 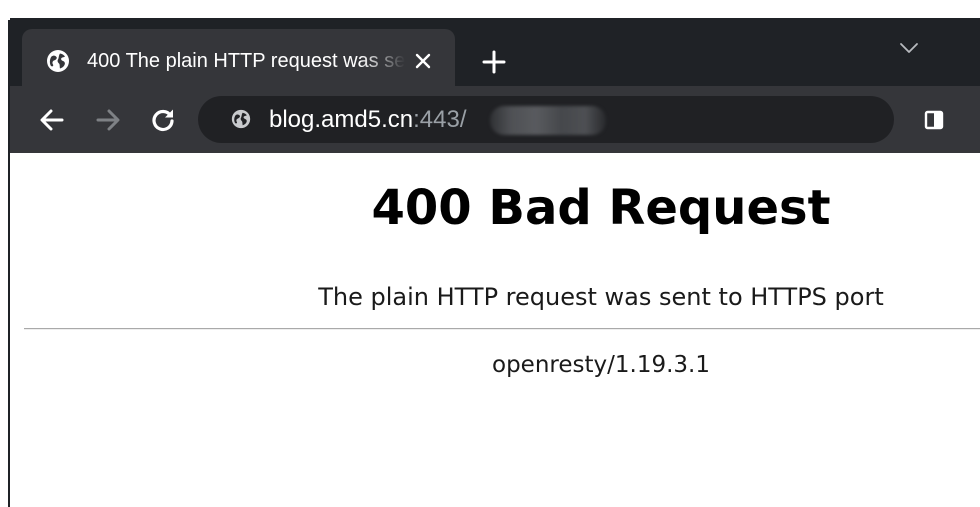 I want to click on url-path: /, so click(x=463, y=119).